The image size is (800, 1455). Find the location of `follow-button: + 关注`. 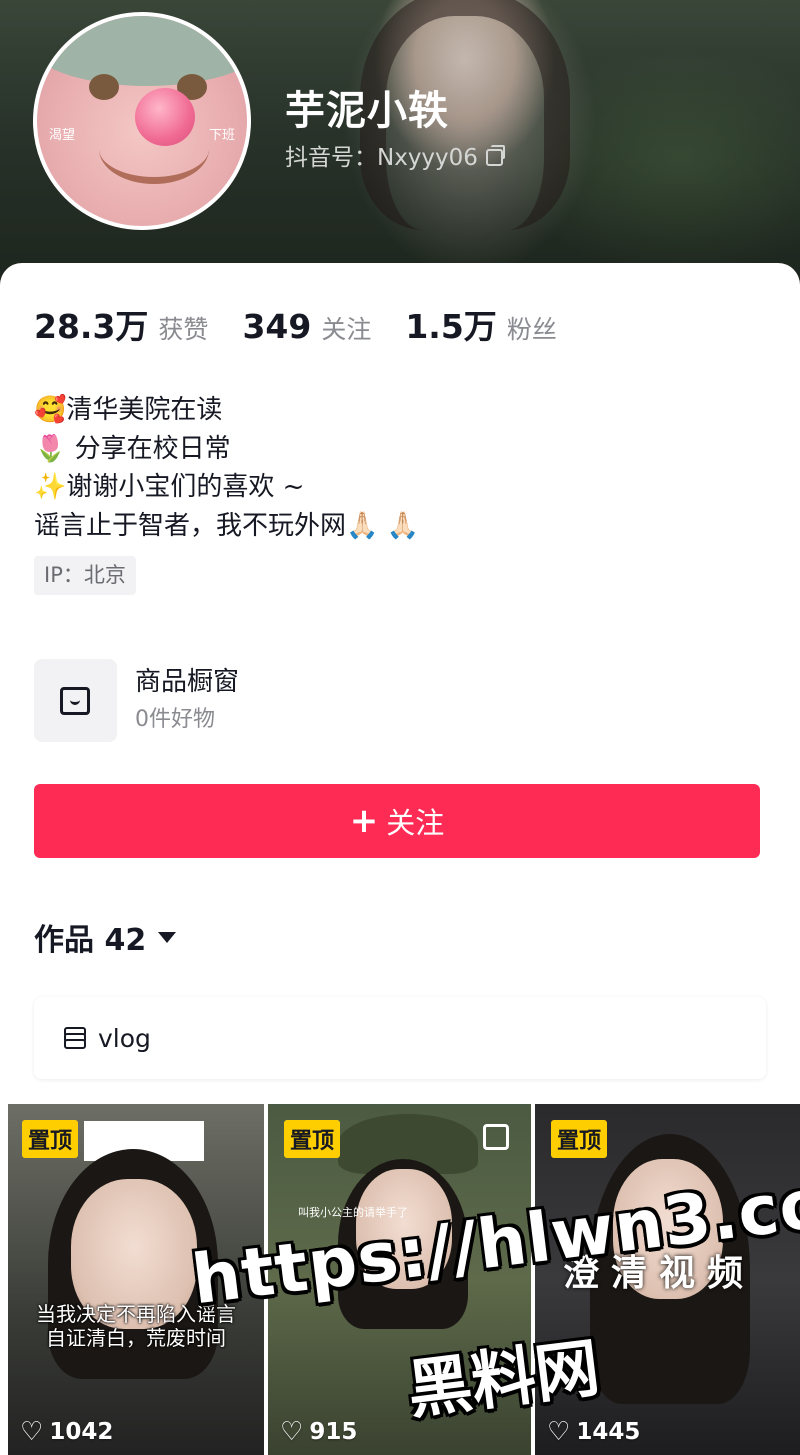

follow-button: + 关注 is located at coordinates (397, 821).